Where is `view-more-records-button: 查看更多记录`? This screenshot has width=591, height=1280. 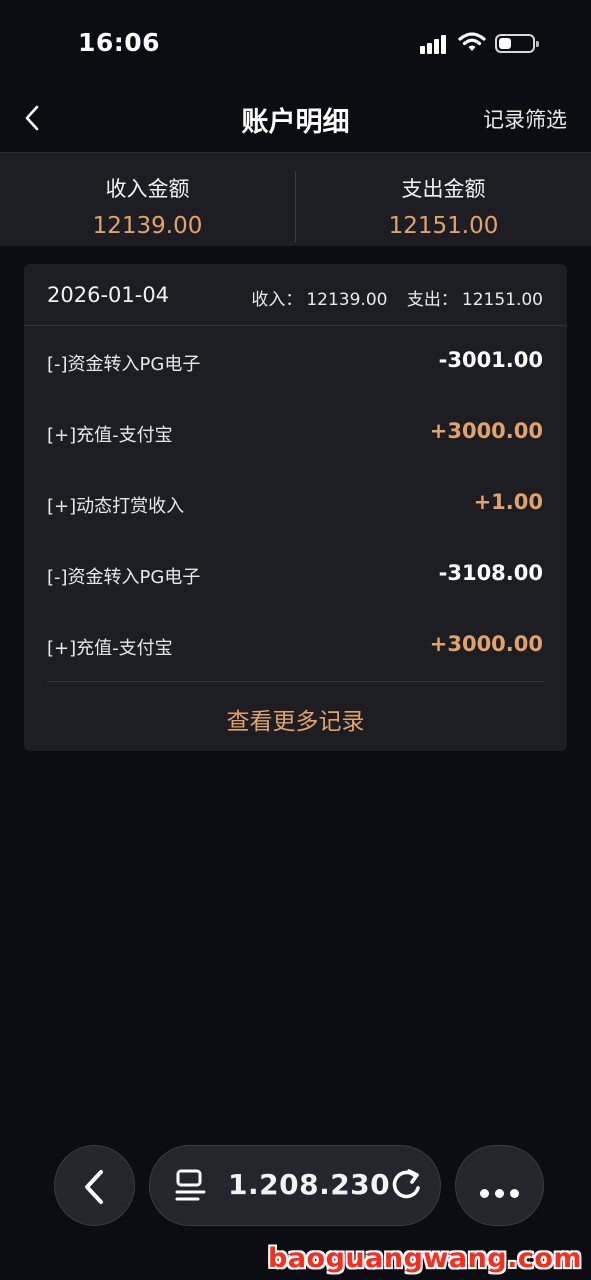
view-more-records-button: 查看更多记录 is located at coordinates (295, 719).